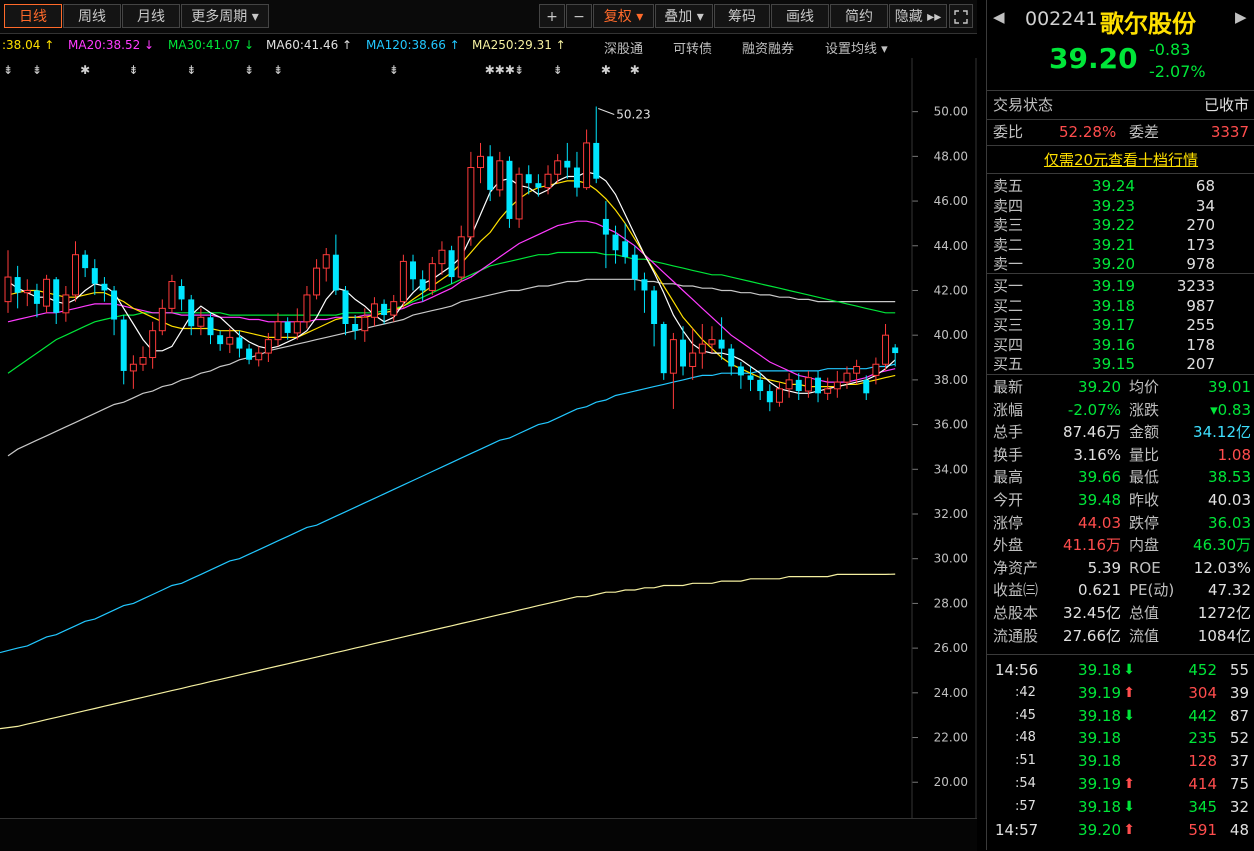  What do you see at coordinates (1025, 715) in the screenshot?
I see `tick-time: :45` at bounding box center [1025, 715].